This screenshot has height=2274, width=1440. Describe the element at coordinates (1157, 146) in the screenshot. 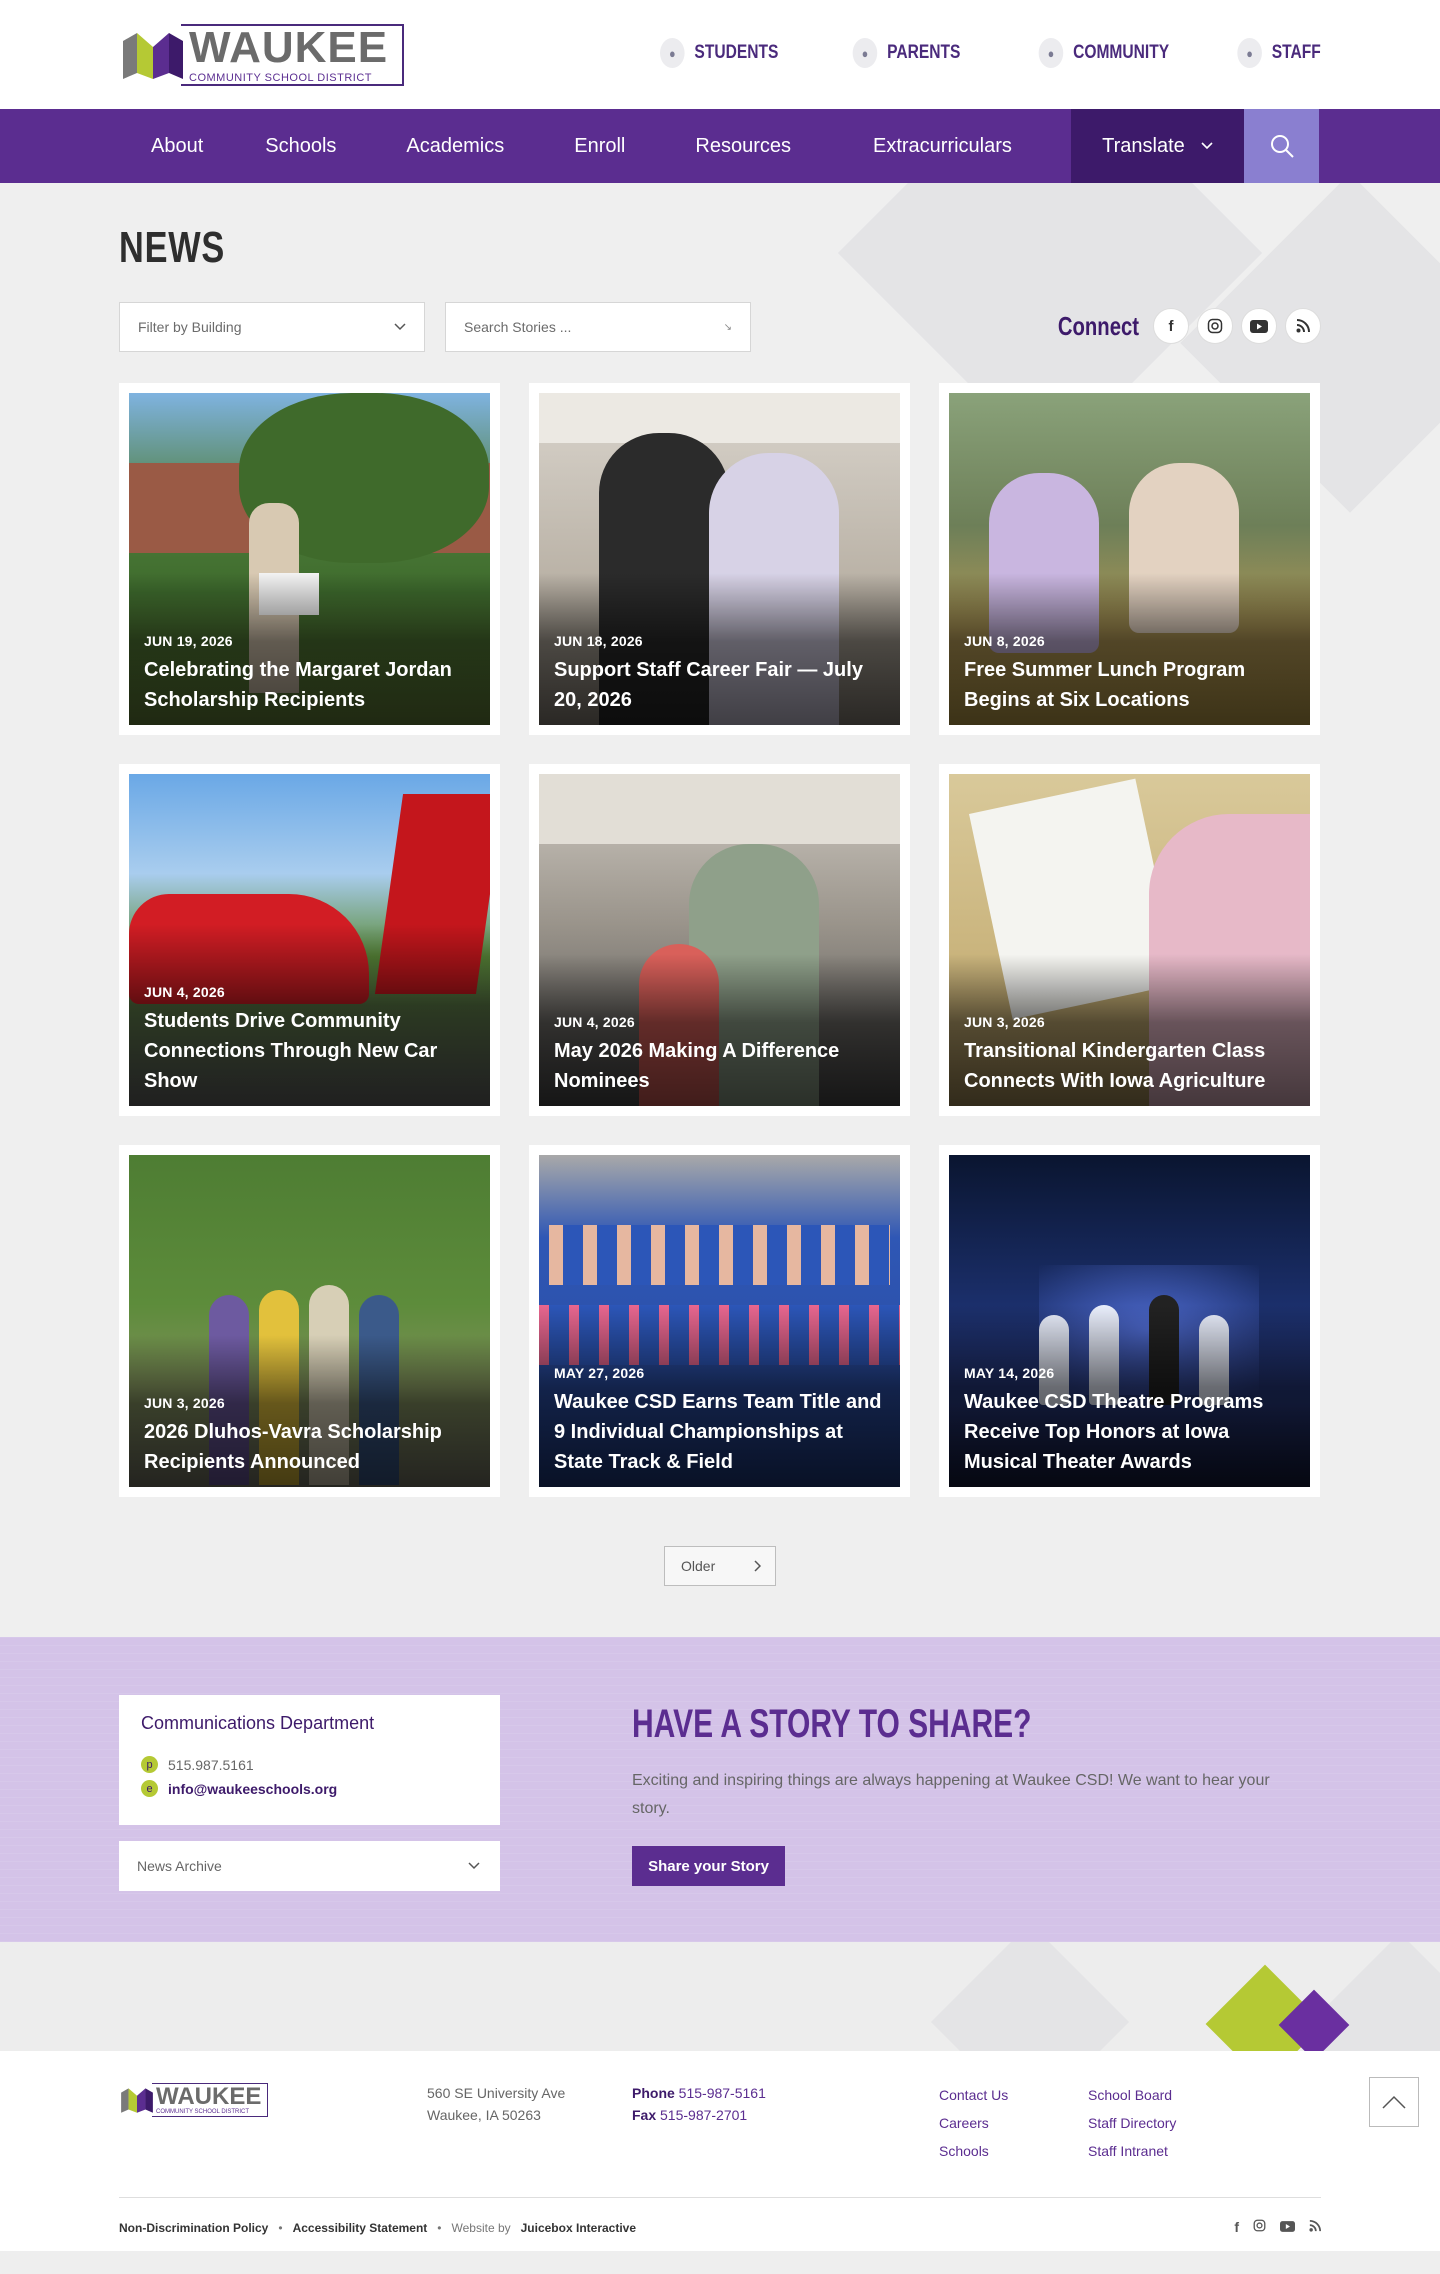

I see `translate-dropdown: Translate` at that location.